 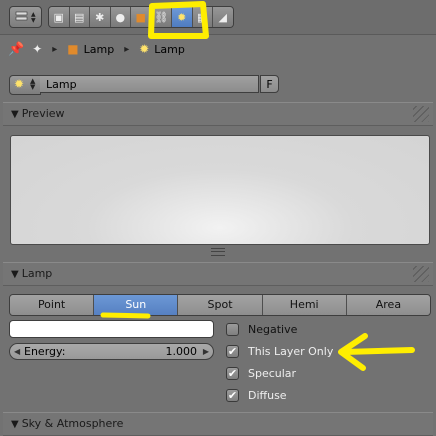 I want to click on annotation-underline, so click(x=125, y=315).